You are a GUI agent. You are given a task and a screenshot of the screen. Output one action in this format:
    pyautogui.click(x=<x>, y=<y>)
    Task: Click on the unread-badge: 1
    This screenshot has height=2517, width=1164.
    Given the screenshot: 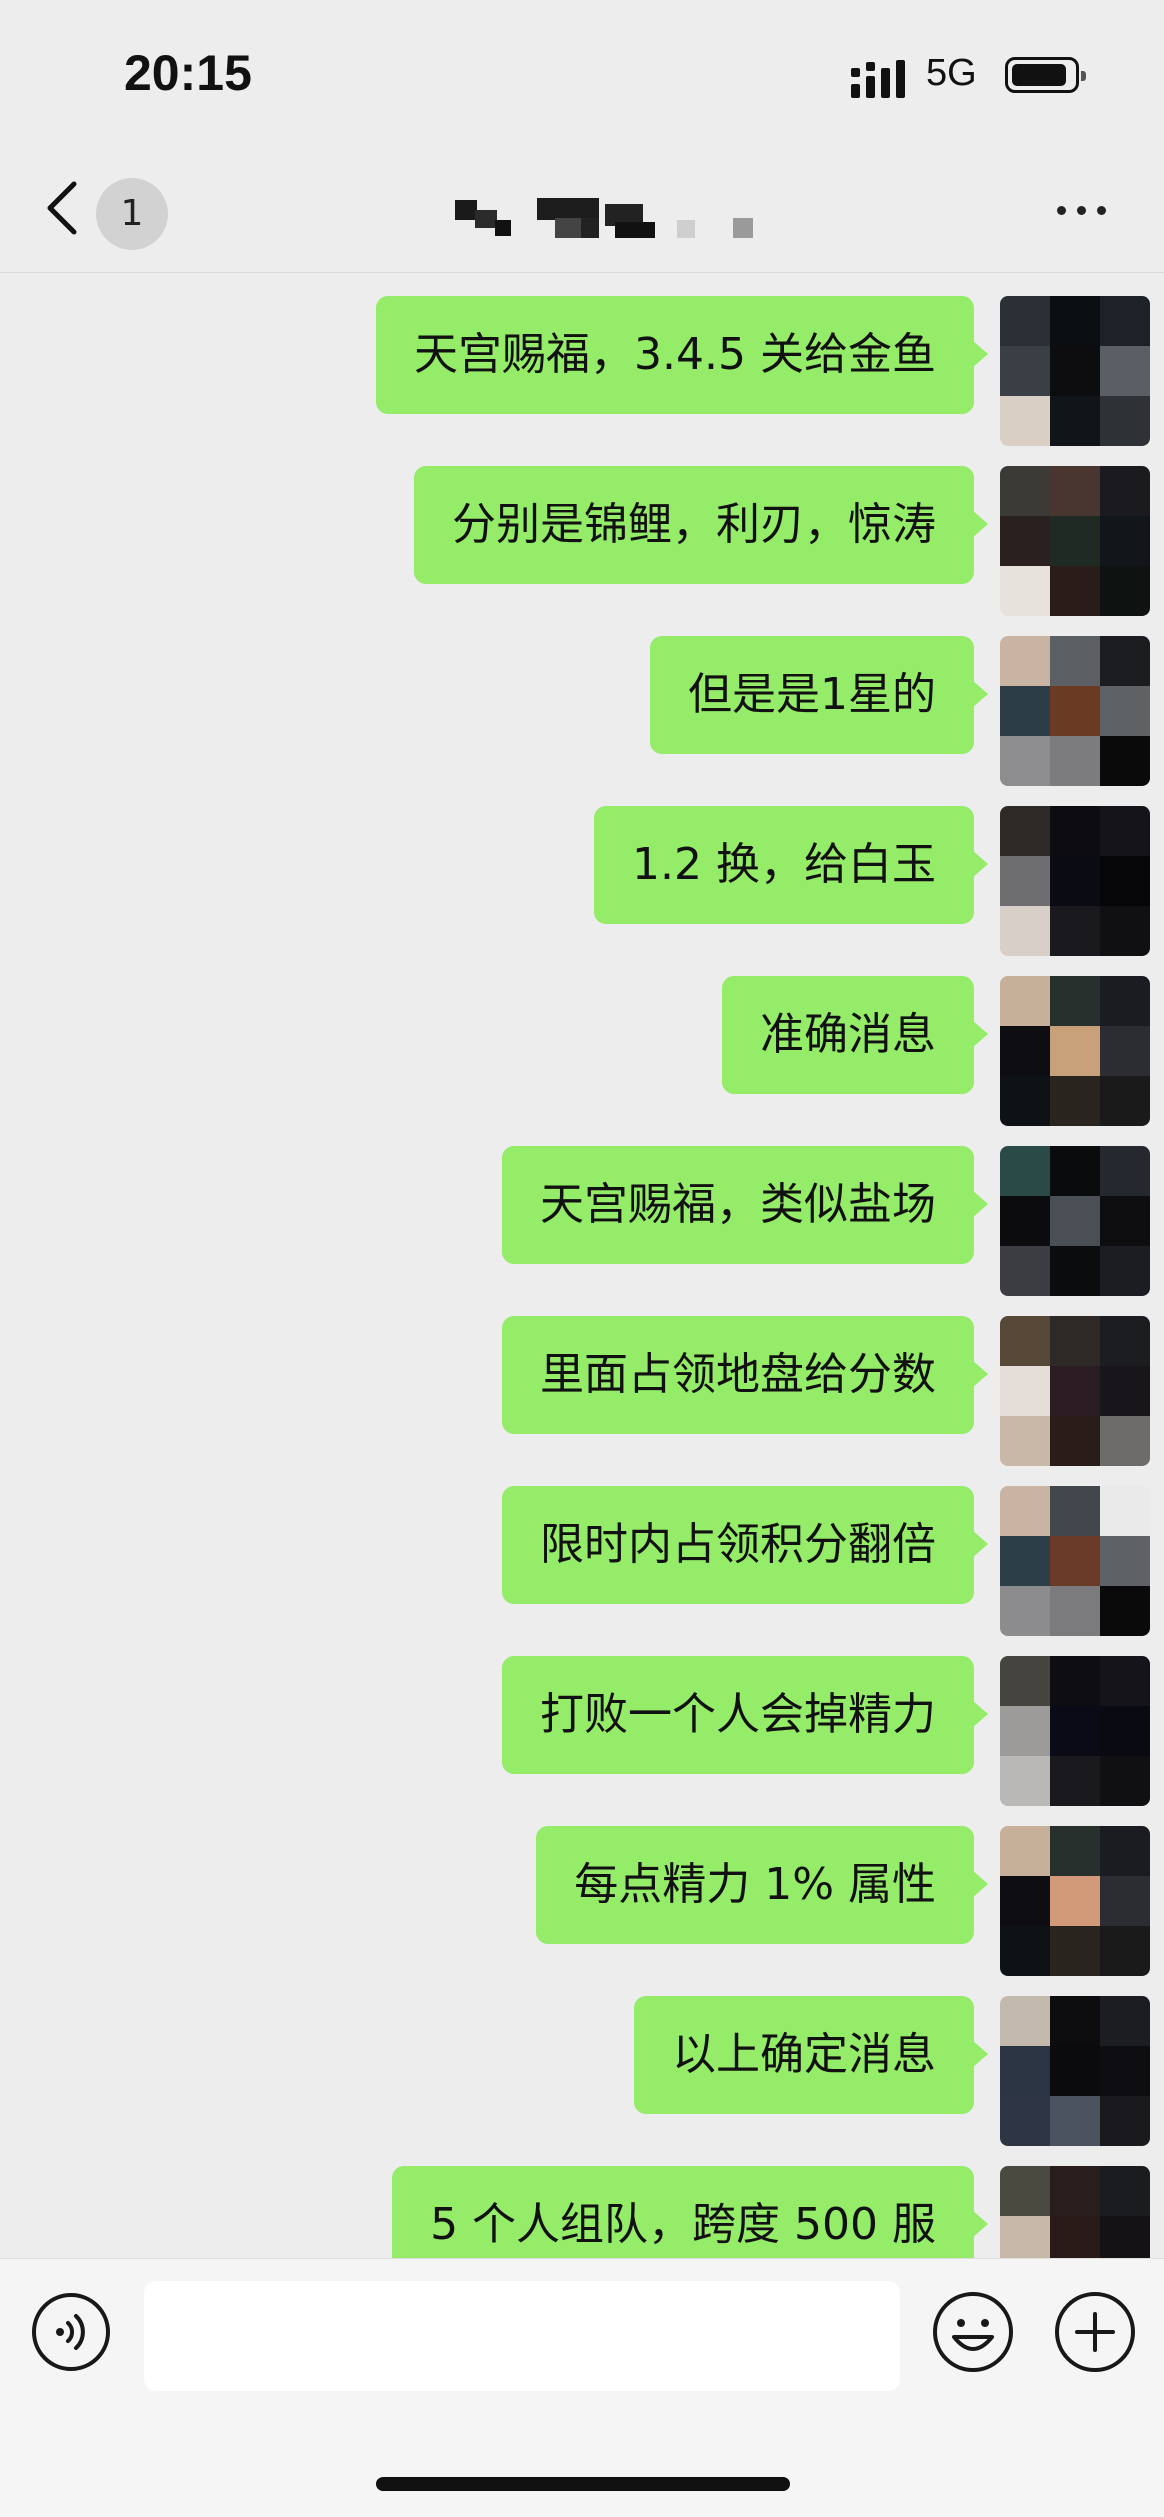 What is the action you would take?
    pyautogui.click(x=132, y=214)
    